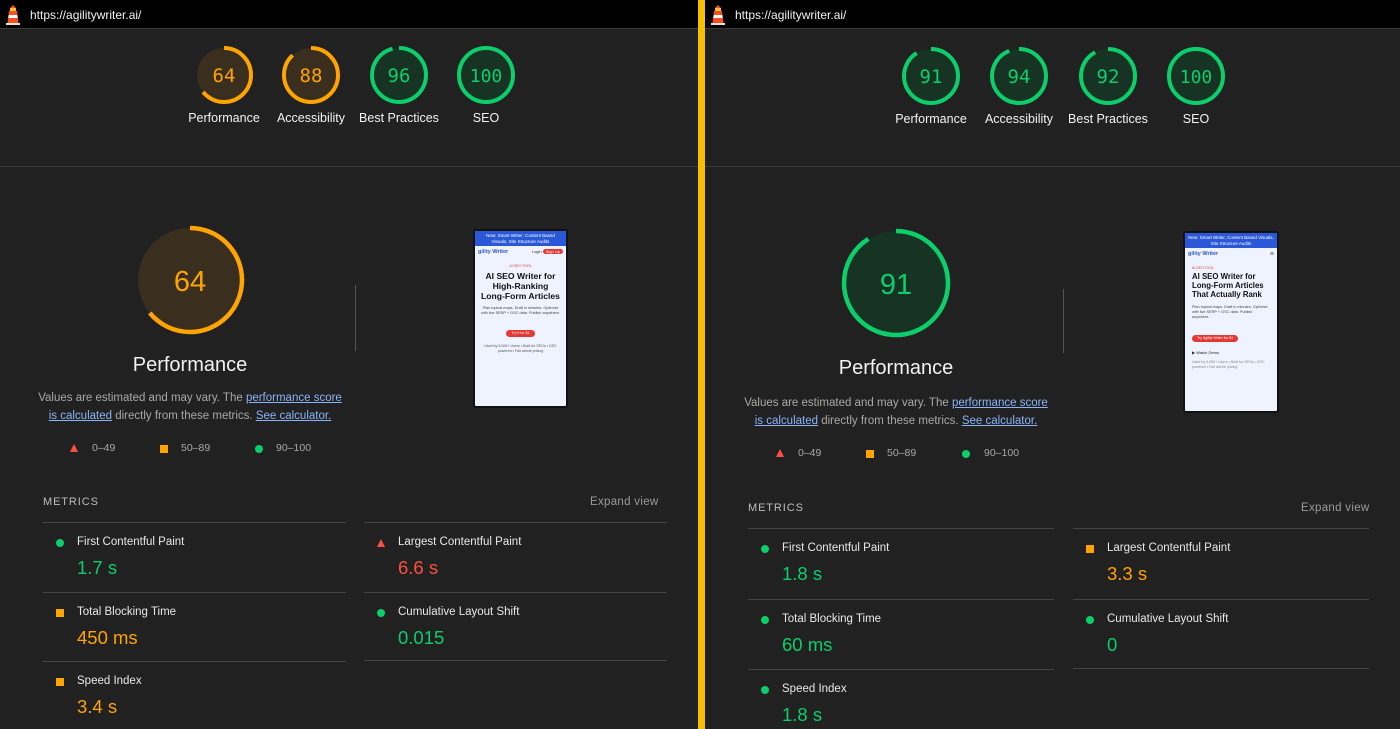 This screenshot has height=729, width=1400. What do you see at coordinates (1271, 254) in the screenshot?
I see `menu-icon: ≡` at bounding box center [1271, 254].